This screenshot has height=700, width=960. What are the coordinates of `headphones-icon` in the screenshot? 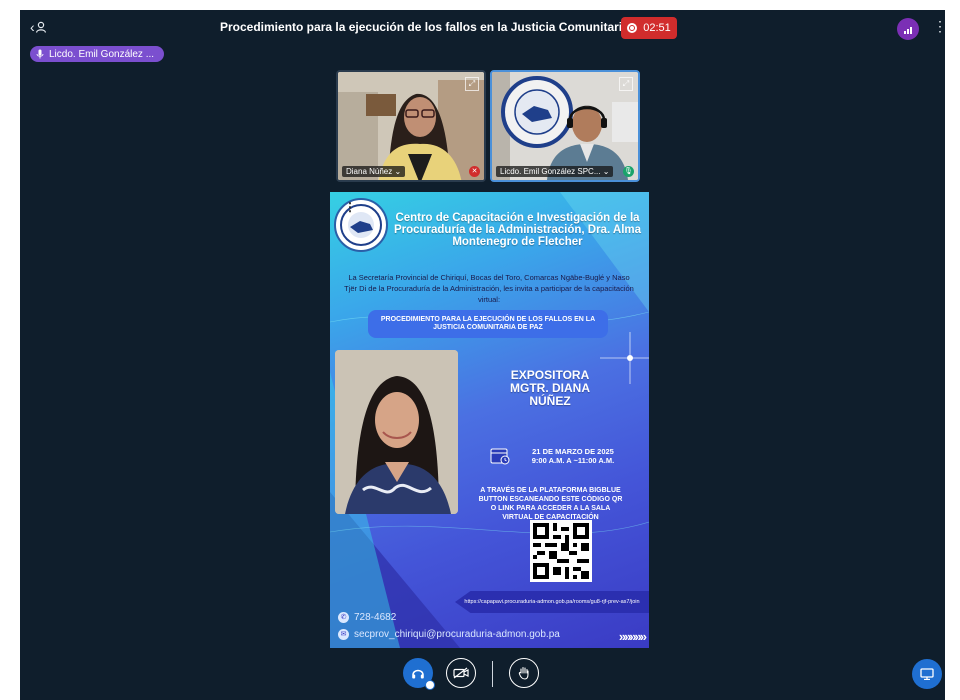 It's located at (418, 674).